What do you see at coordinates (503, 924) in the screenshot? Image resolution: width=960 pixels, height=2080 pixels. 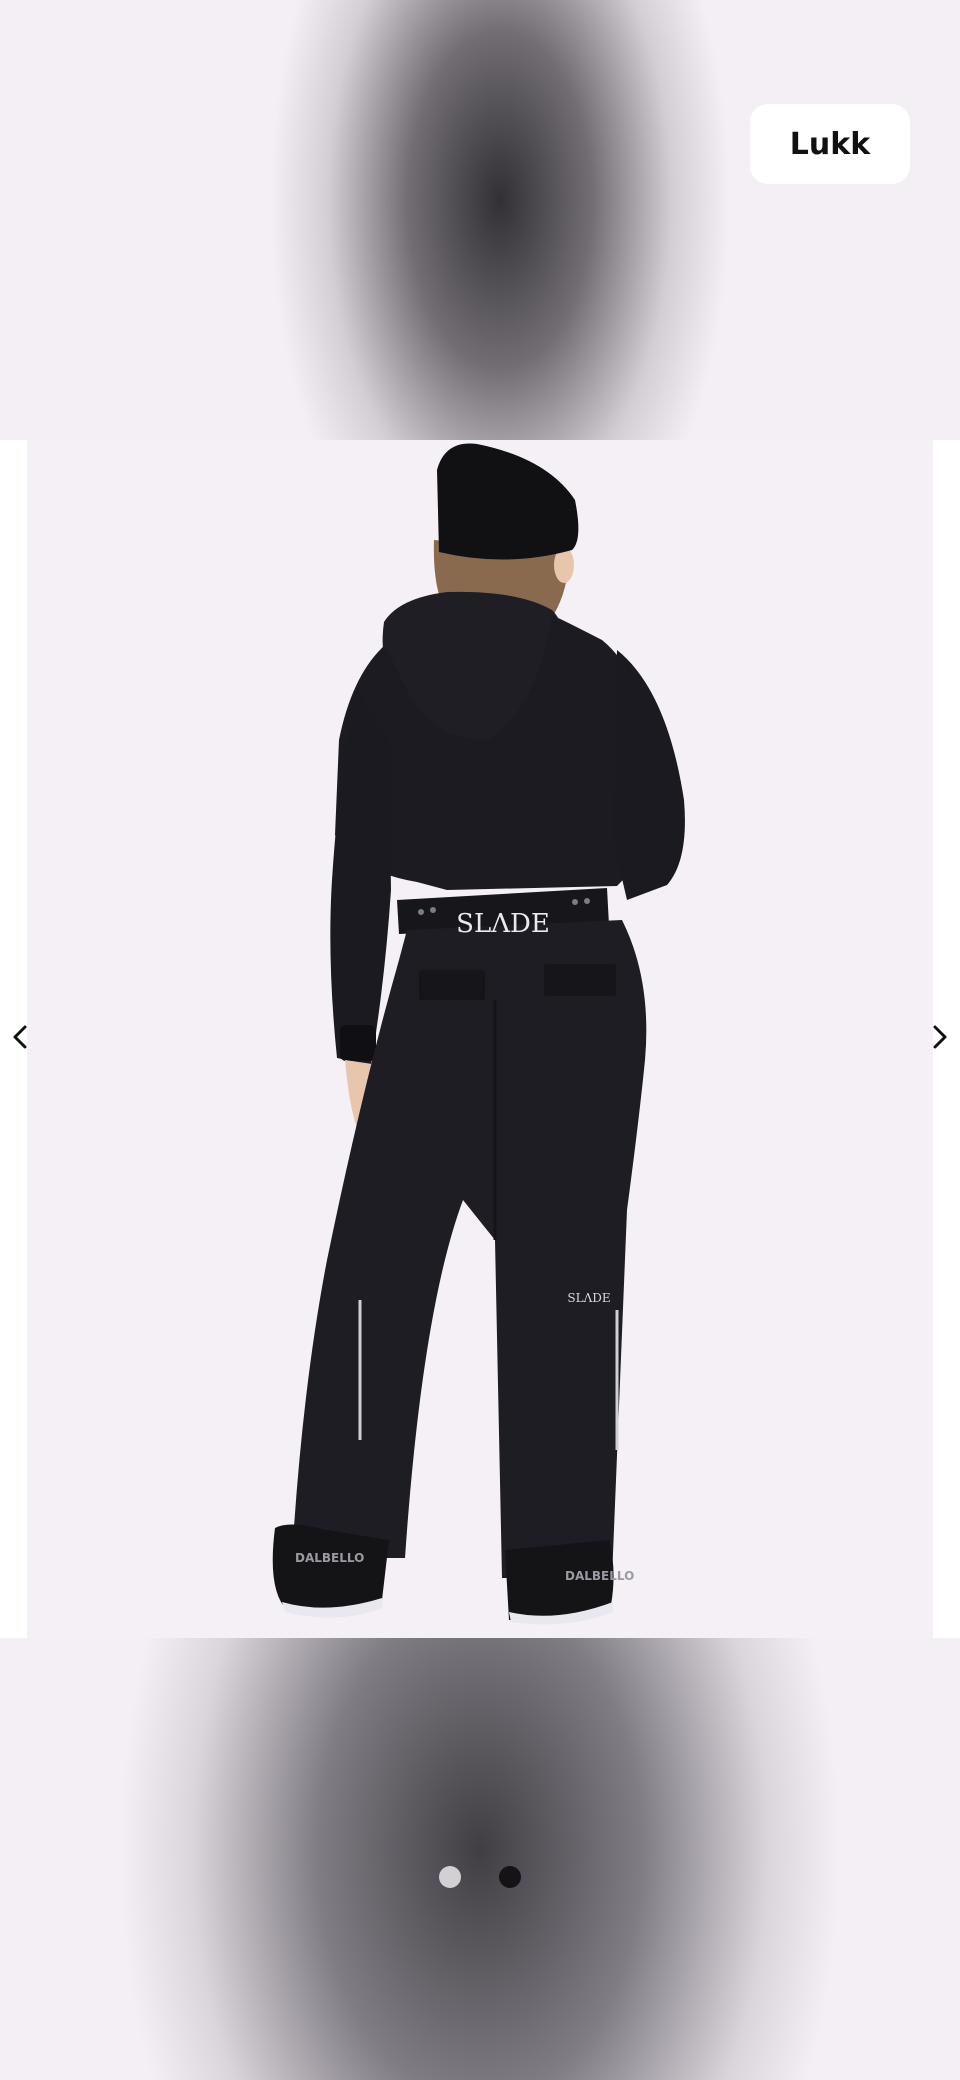 I see `brand-logo-text: SLΛDE` at bounding box center [503, 924].